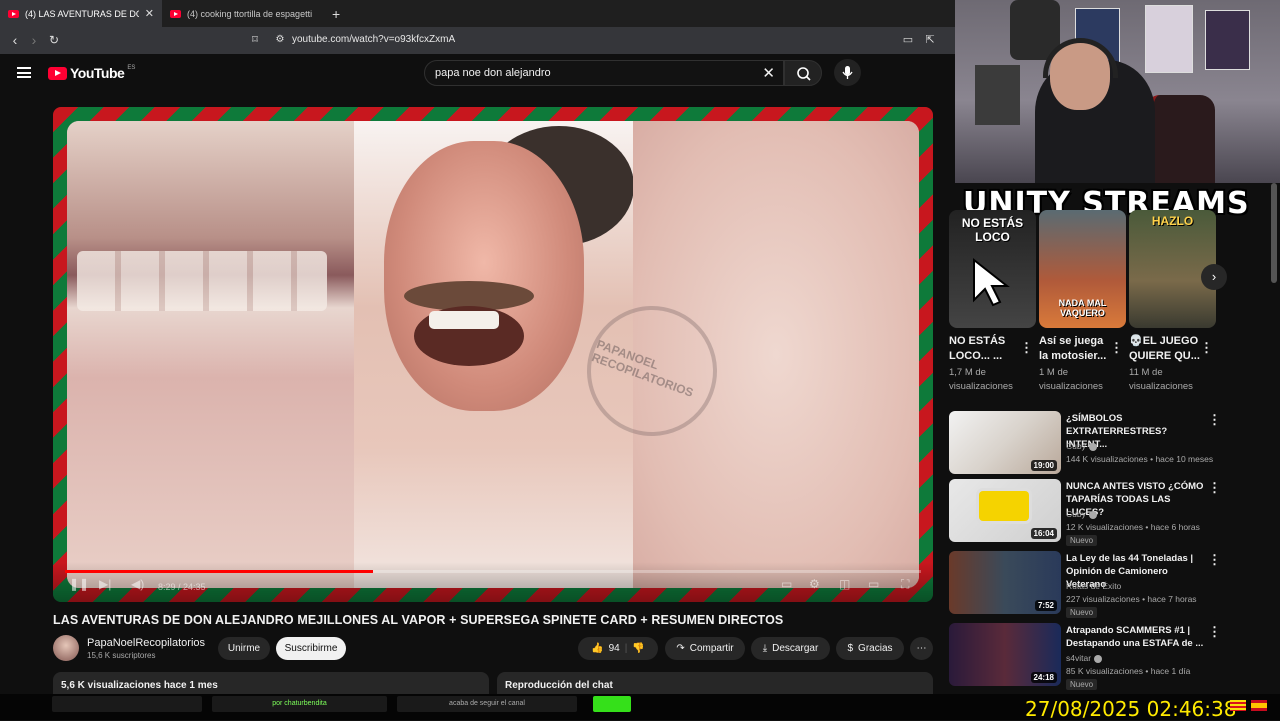  I want to click on new-tab-button: +, so click(336, 16).